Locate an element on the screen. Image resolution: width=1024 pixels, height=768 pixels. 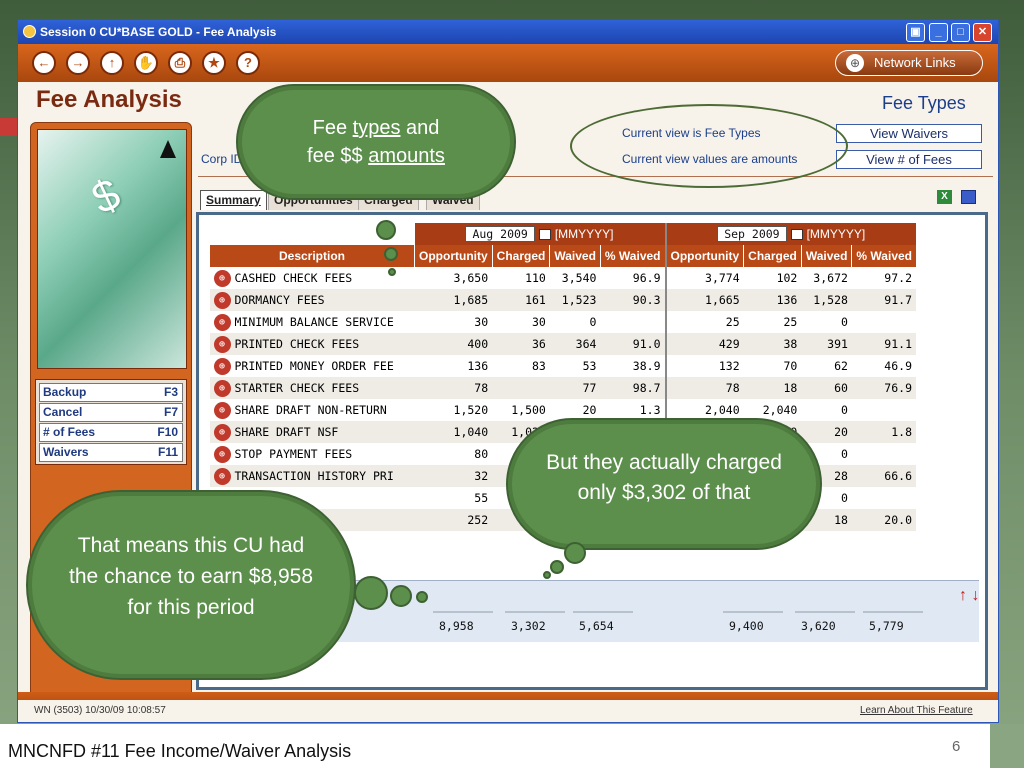
hand-stop-icon: ✋ is located at coordinates (146, 63).